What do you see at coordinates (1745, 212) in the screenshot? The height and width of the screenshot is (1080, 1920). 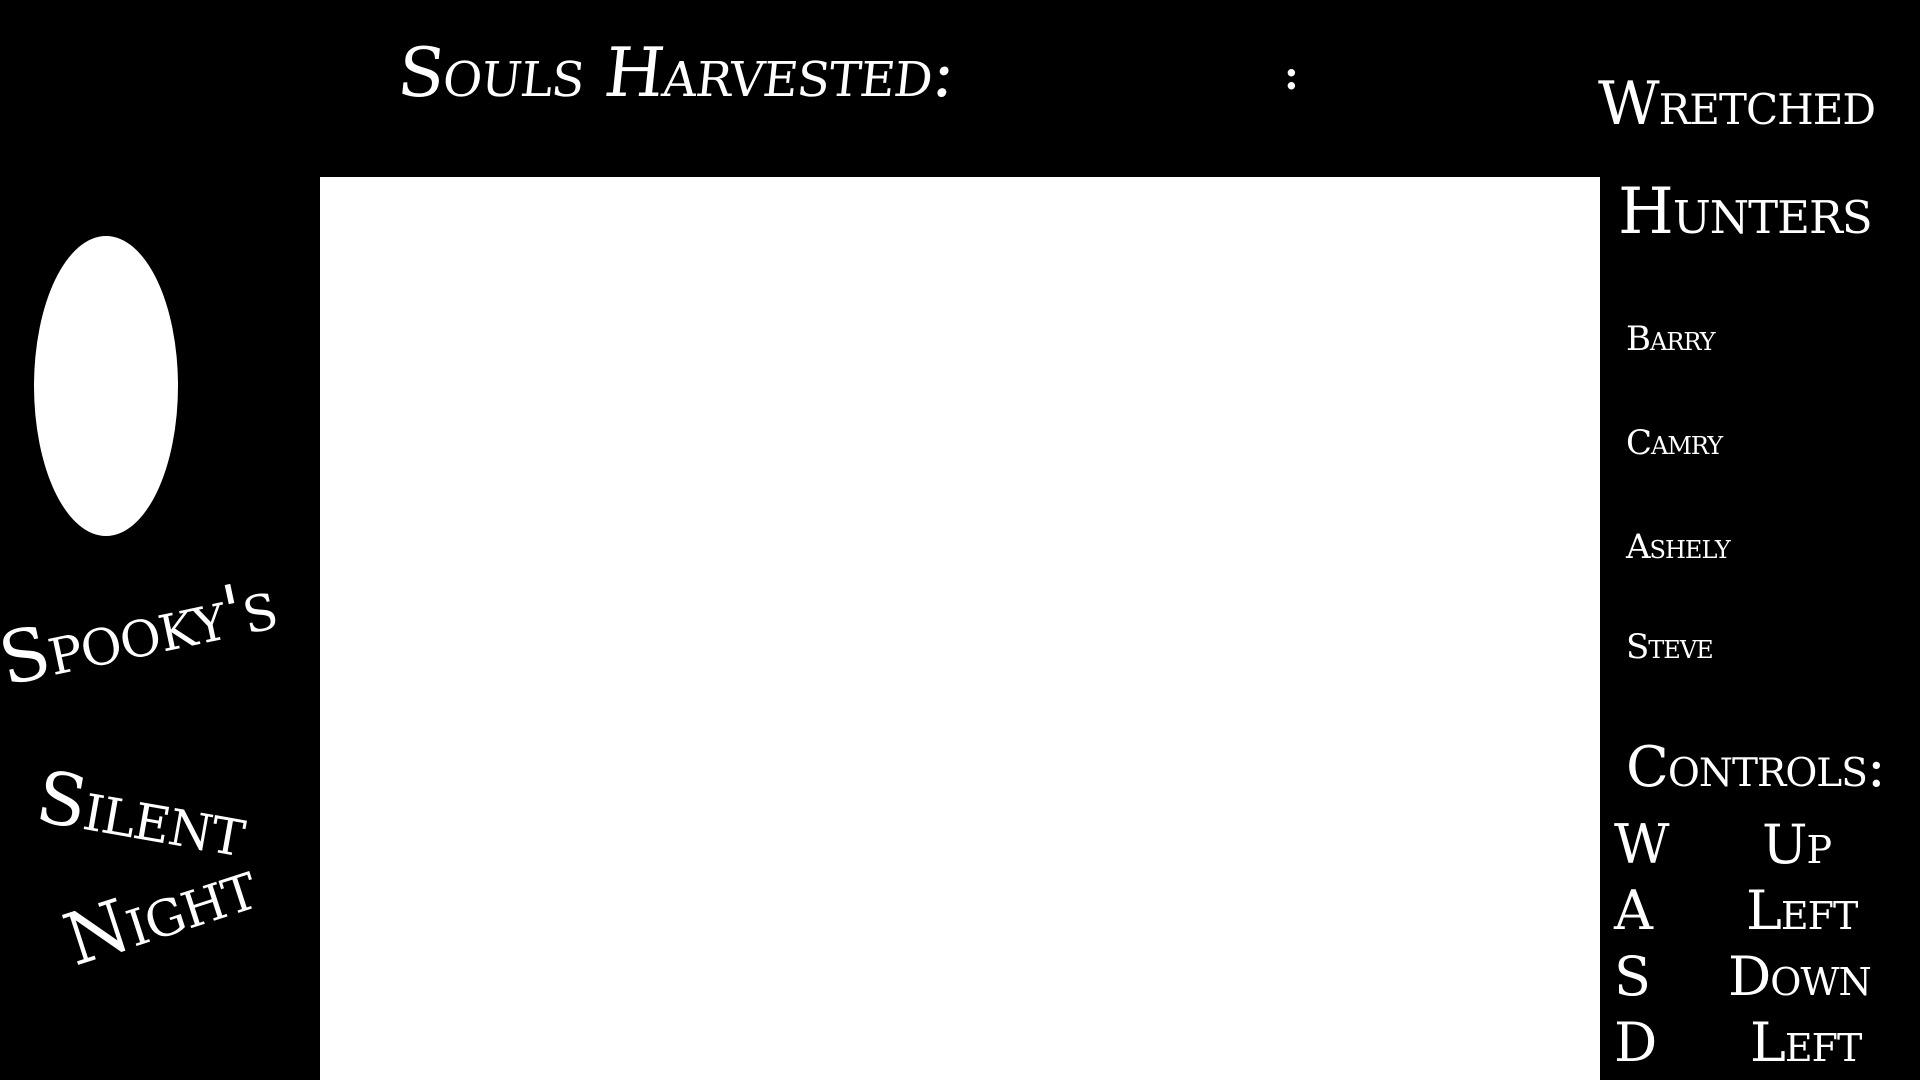 I see `hunters-heading-line-2: Hunters` at bounding box center [1745, 212].